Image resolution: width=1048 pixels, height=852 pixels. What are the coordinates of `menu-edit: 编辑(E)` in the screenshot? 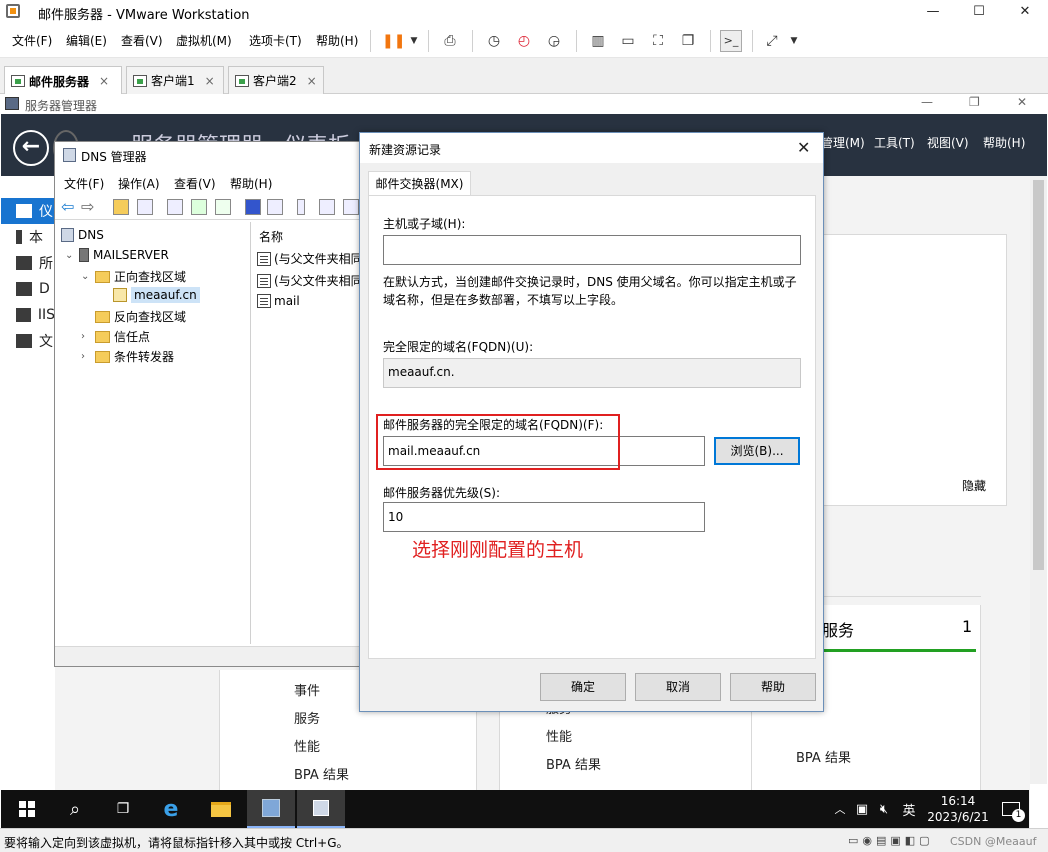 It's located at (86, 40).